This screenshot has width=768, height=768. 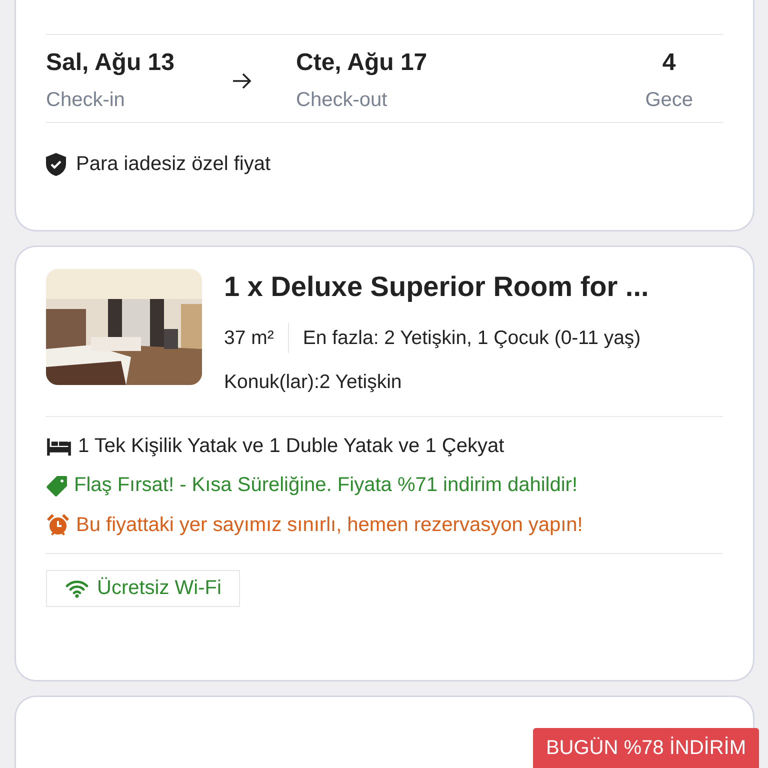 What do you see at coordinates (173, 164) in the screenshot?
I see `policy-text: Para iadesiz özel fiyat` at bounding box center [173, 164].